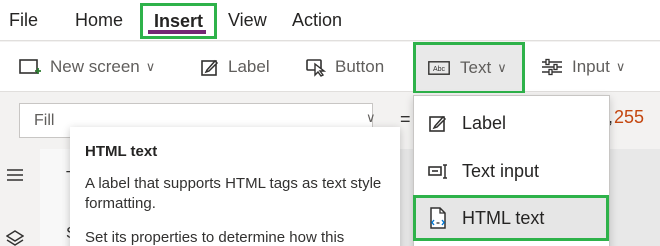 The height and width of the screenshot is (246, 660). What do you see at coordinates (438, 218) in the screenshot?
I see `html-text-icon` at bounding box center [438, 218].